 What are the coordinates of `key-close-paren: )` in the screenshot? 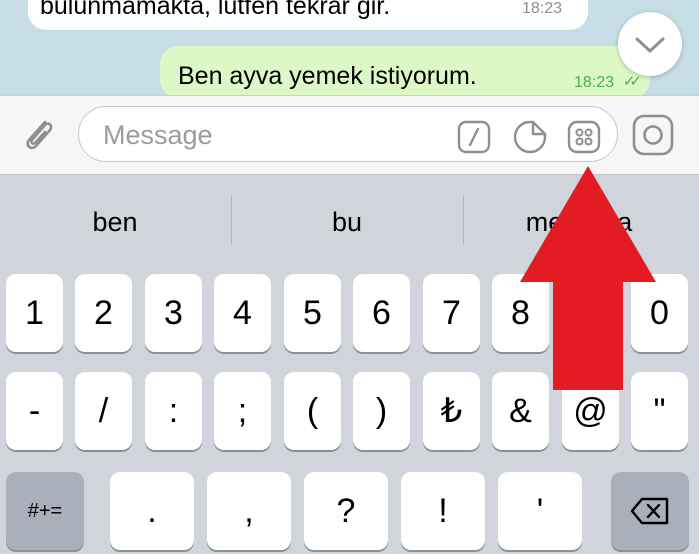 It's located at (381, 411).